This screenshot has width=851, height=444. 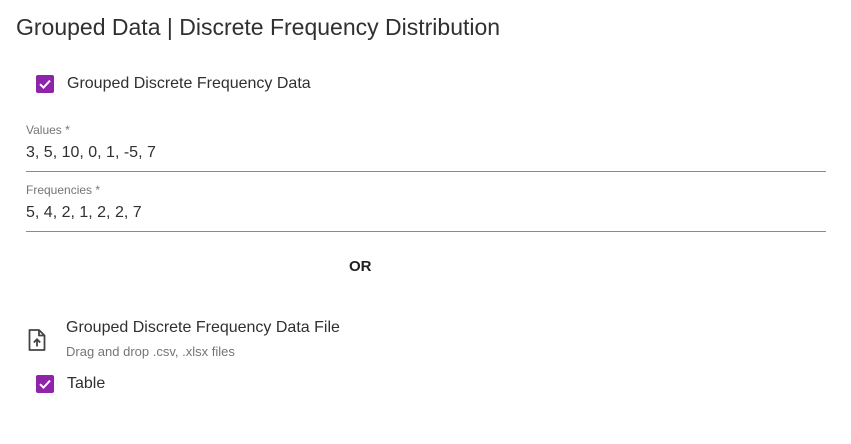 I want to click on frequencies-field-label: Frequencies *, so click(x=63, y=190).